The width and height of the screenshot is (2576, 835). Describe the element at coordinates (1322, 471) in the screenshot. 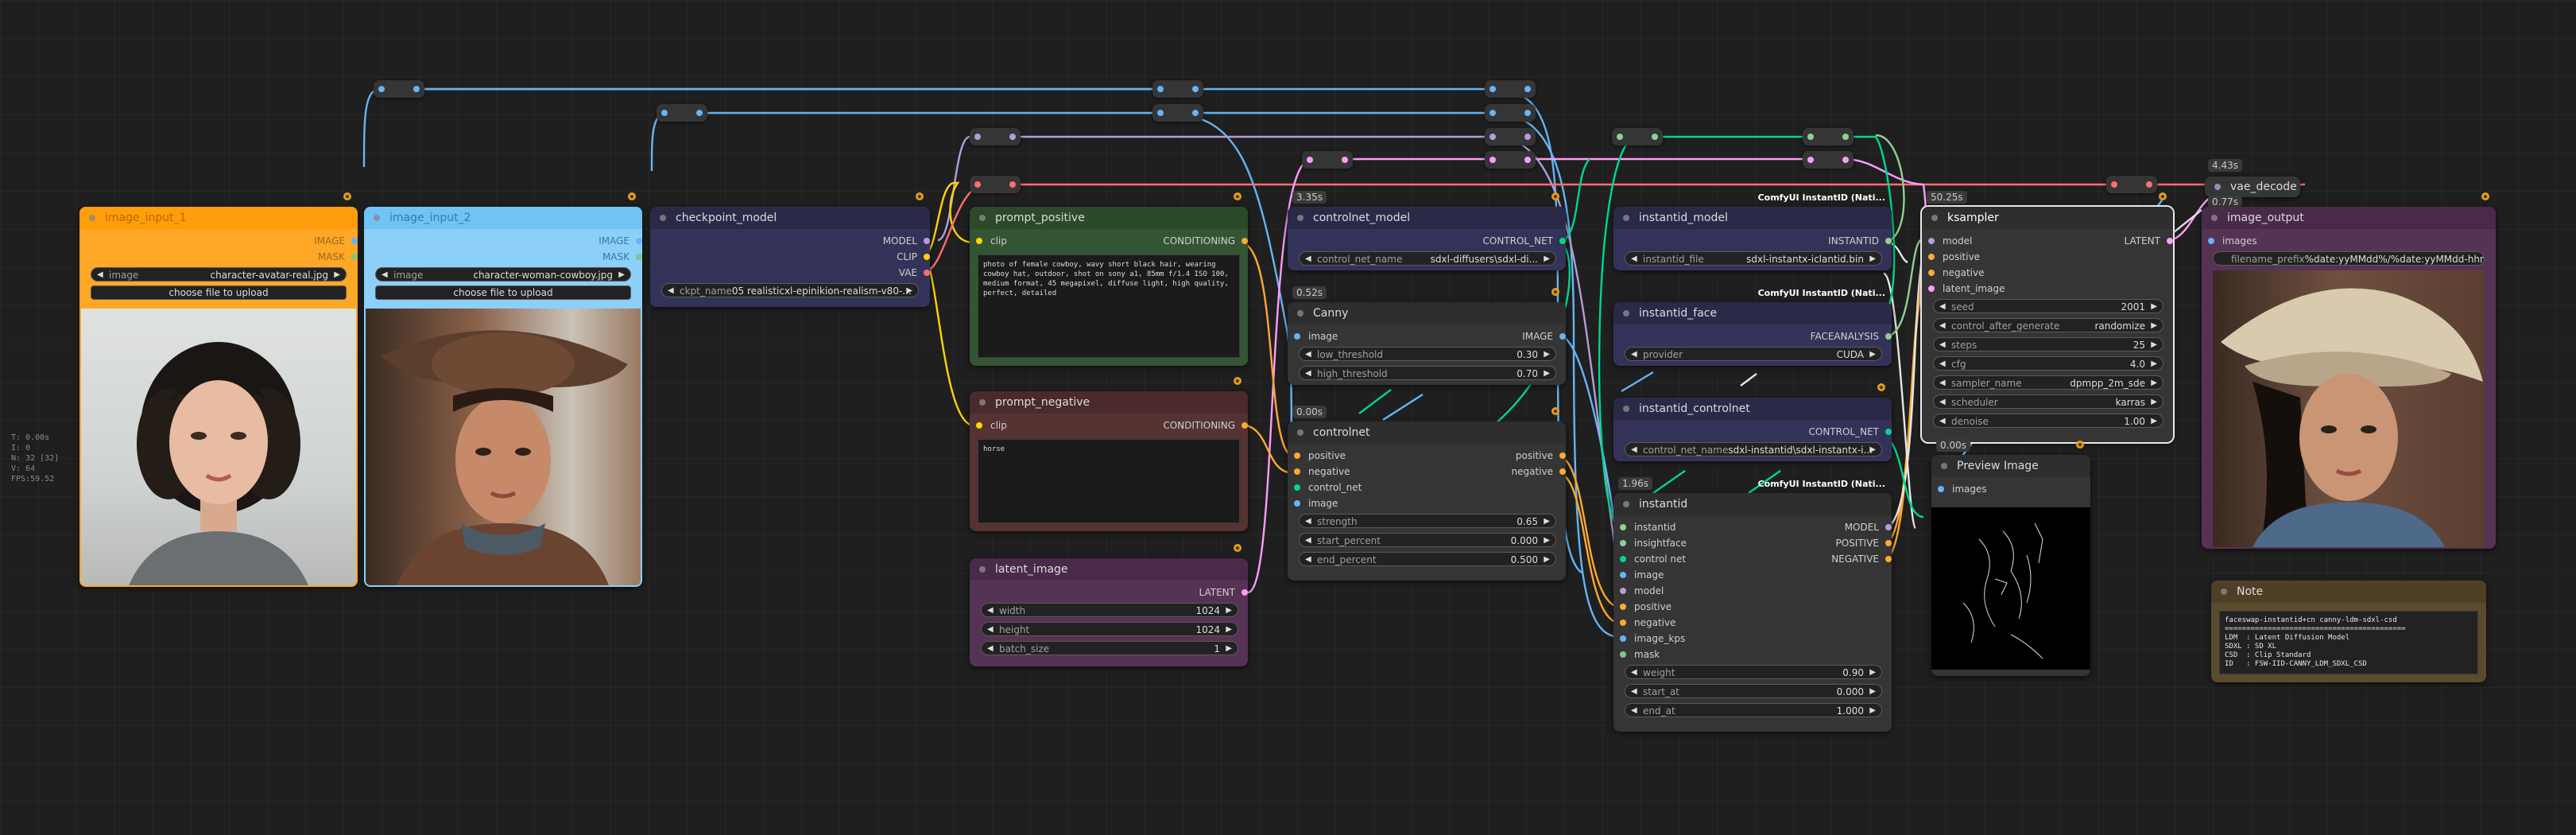

I see `input-negative: negative` at that location.